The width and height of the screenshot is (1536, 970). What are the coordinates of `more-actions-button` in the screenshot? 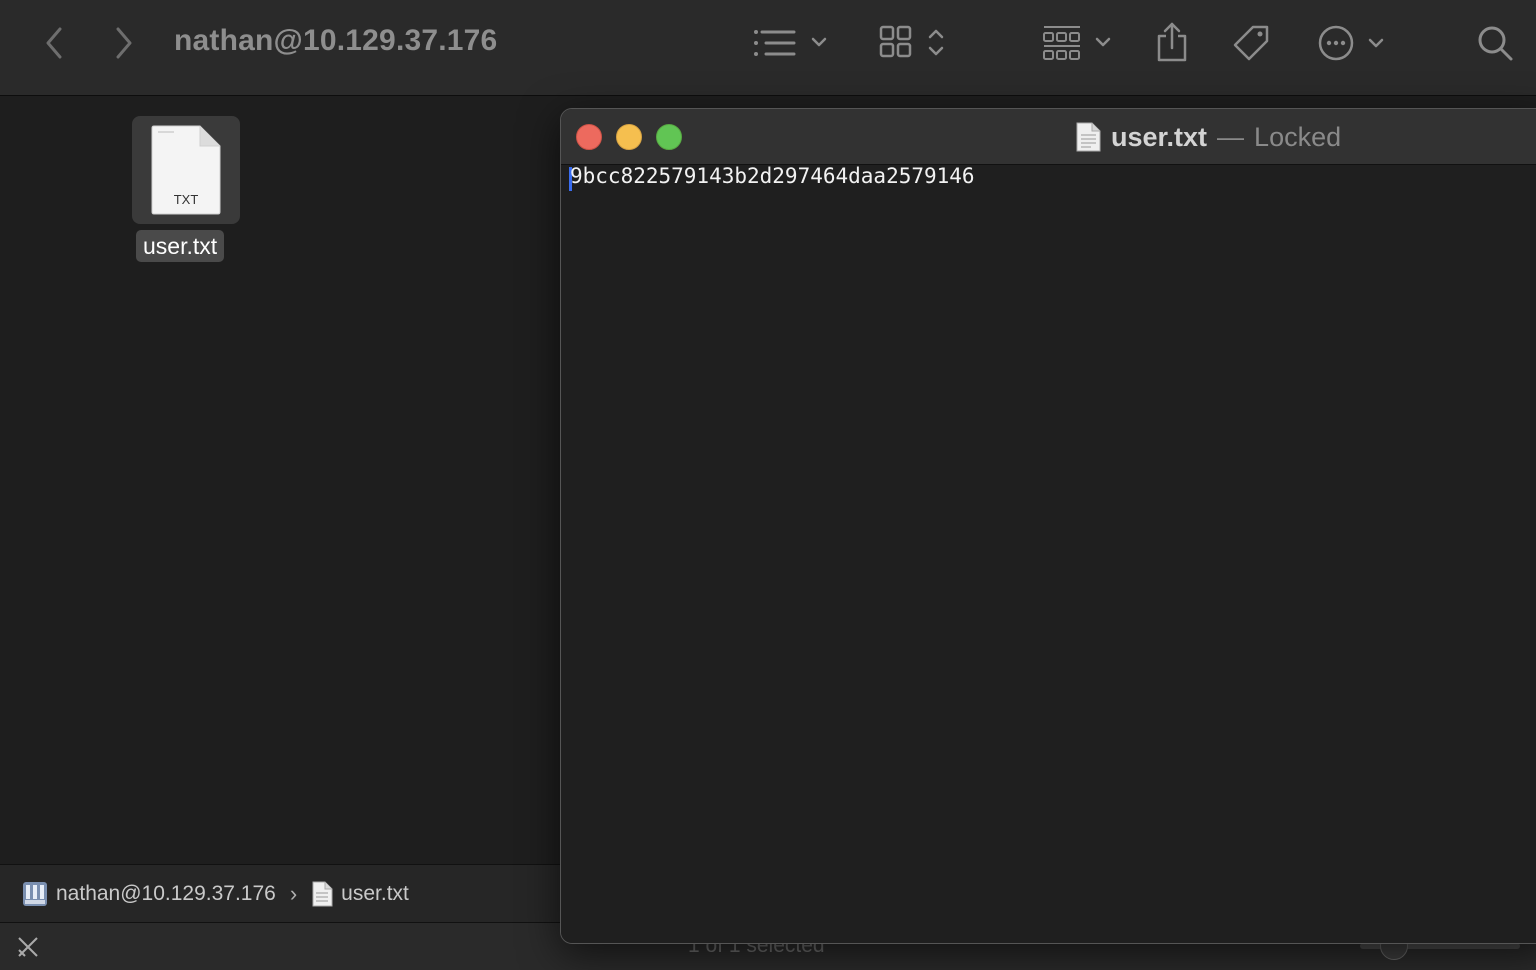 It's located at (1353, 43).